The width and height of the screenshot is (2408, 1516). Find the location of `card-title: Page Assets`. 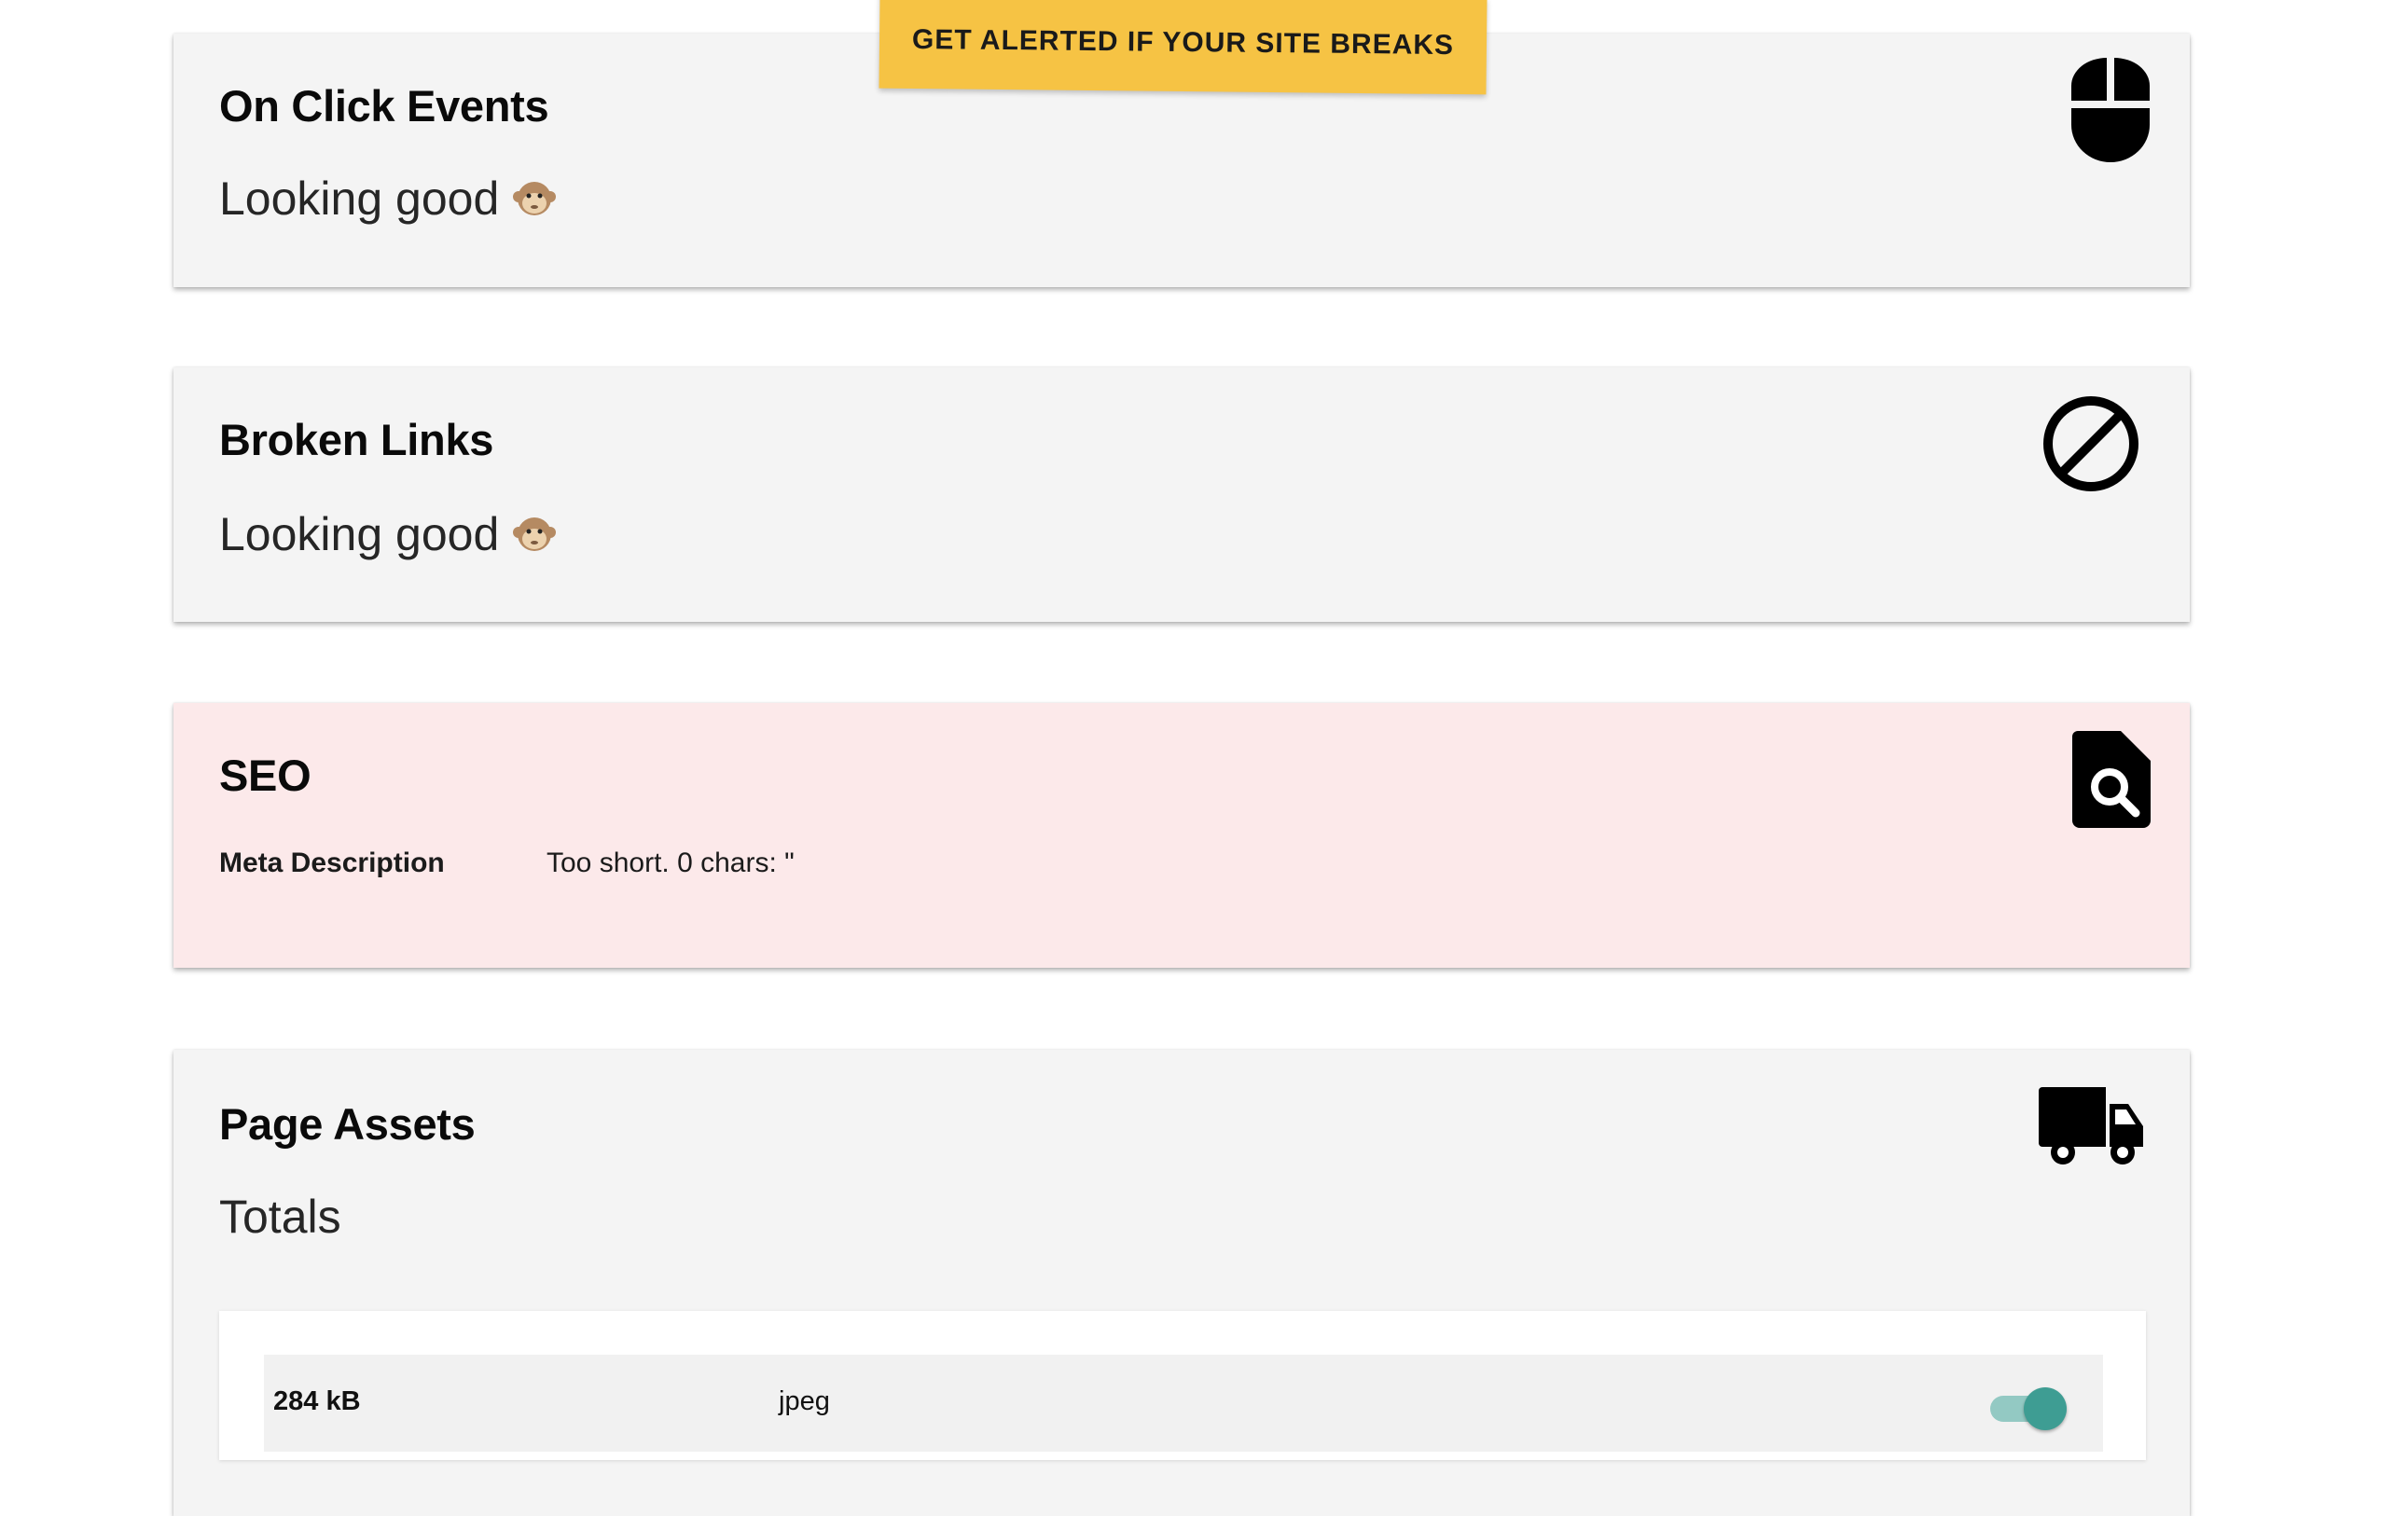

card-title: Page Assets is located at coordinates (347, 1124).